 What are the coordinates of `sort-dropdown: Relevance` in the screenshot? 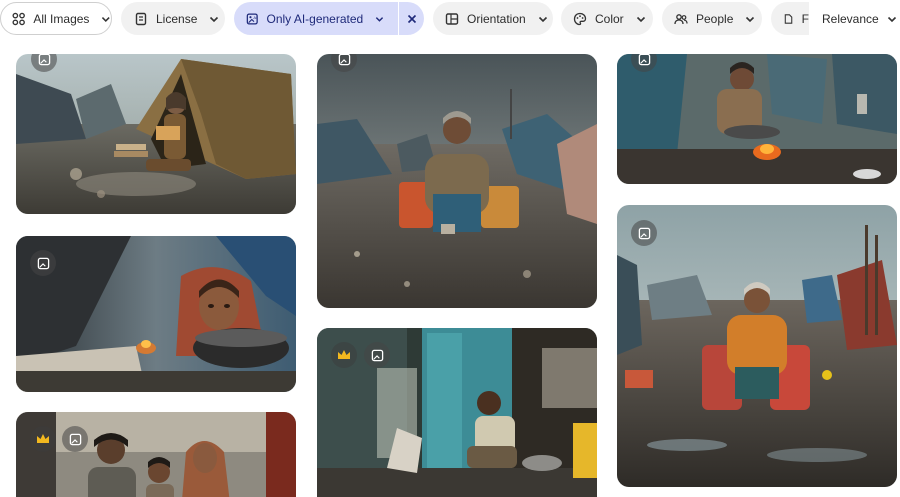 It's located at (861, 18).